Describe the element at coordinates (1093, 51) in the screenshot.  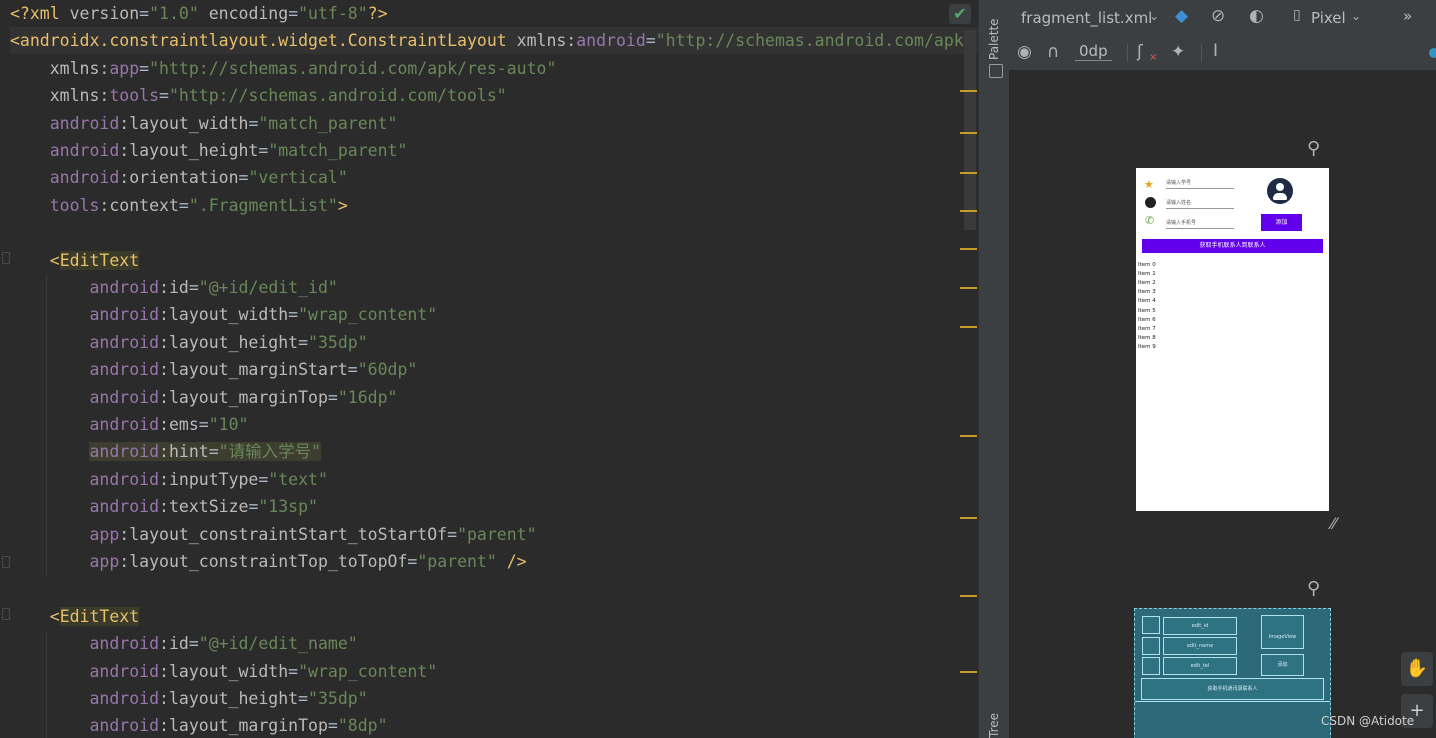
I see `default-margin-field: 0dp` at that location.